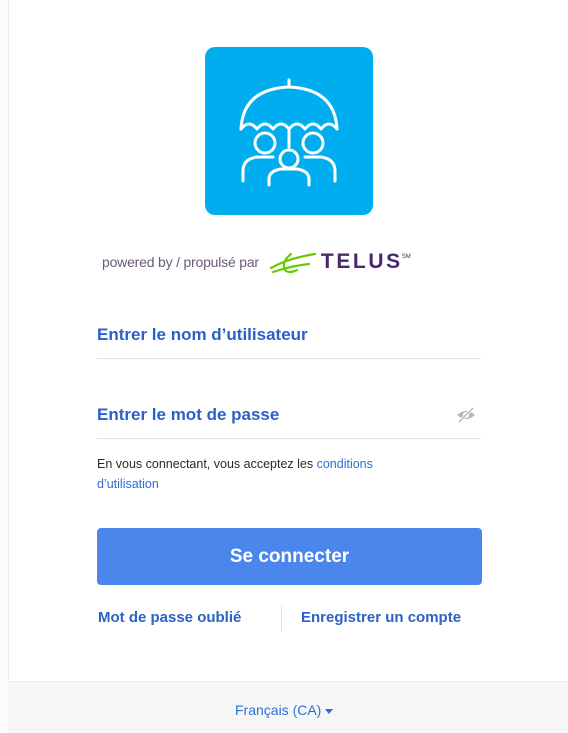  Describe the element at coordinates (169, 617) in the screenshot. I see `forgot-password-link: Mot de passe oublié` at that location.